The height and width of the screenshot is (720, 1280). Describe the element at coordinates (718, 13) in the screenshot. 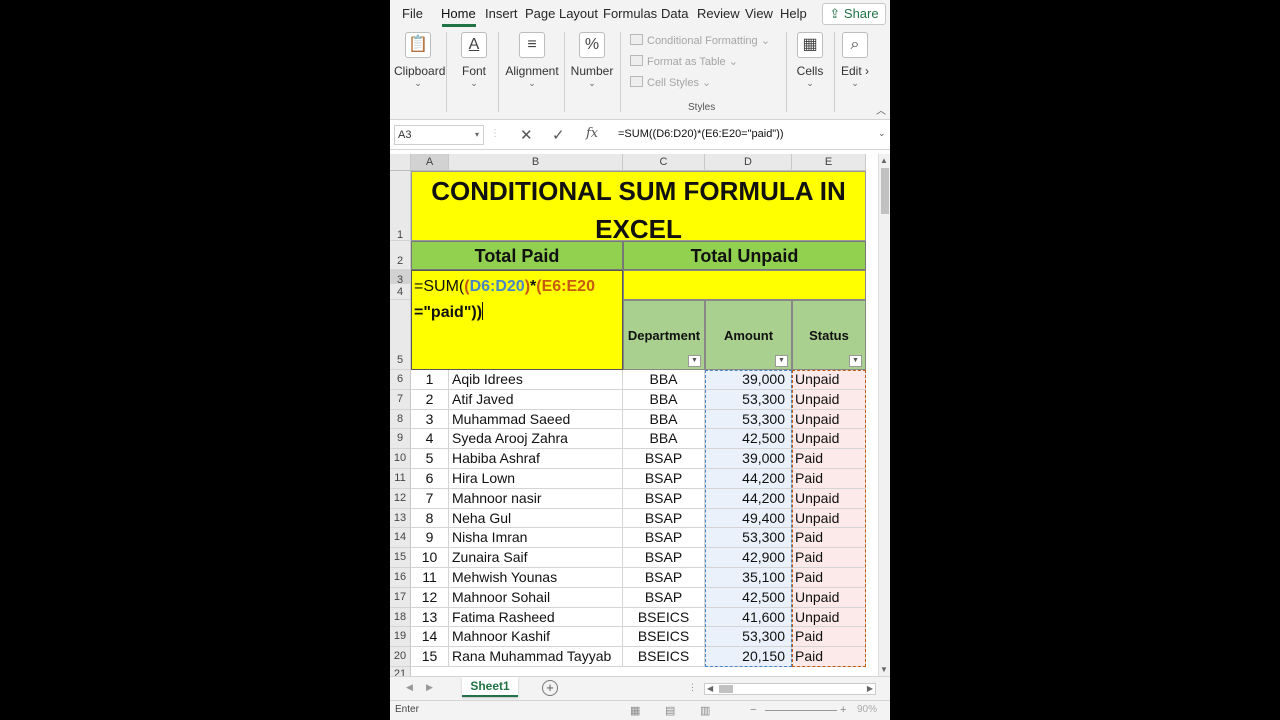

I see `tab-review: Review` at that location.